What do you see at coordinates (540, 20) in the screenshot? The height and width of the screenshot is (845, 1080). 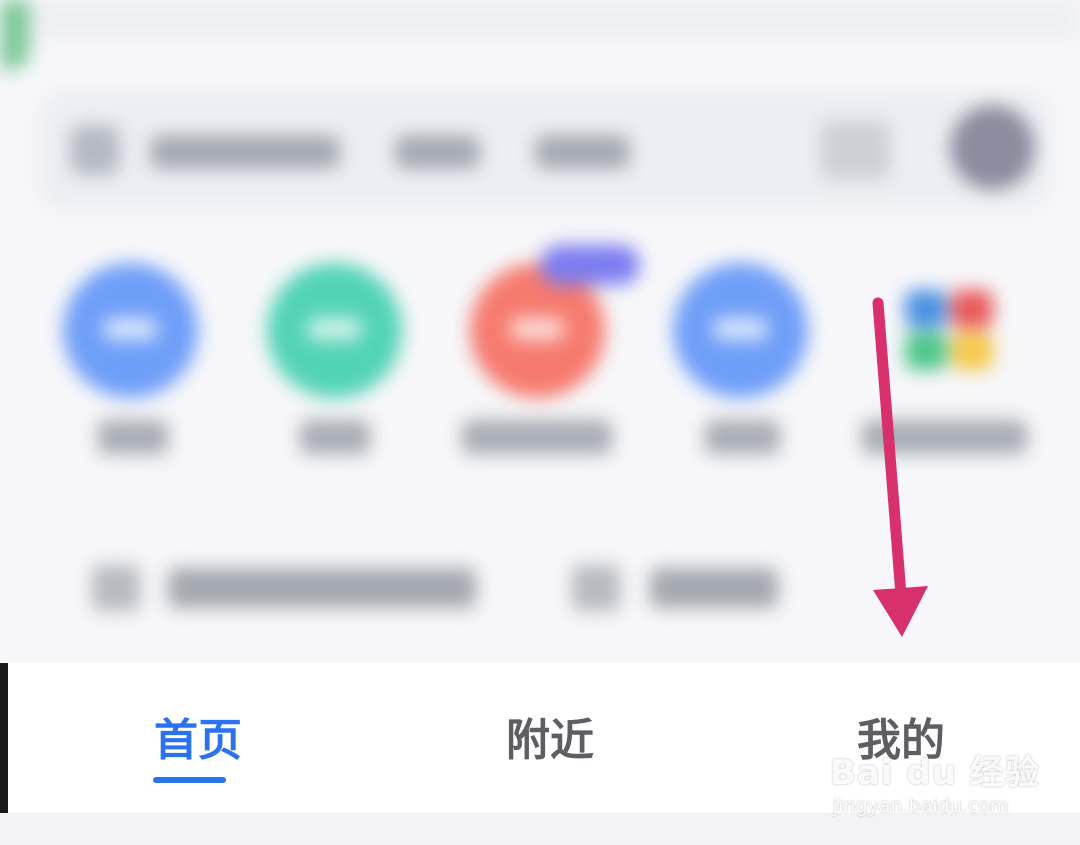 I see `status-strip` at bounding box center [540, 20].